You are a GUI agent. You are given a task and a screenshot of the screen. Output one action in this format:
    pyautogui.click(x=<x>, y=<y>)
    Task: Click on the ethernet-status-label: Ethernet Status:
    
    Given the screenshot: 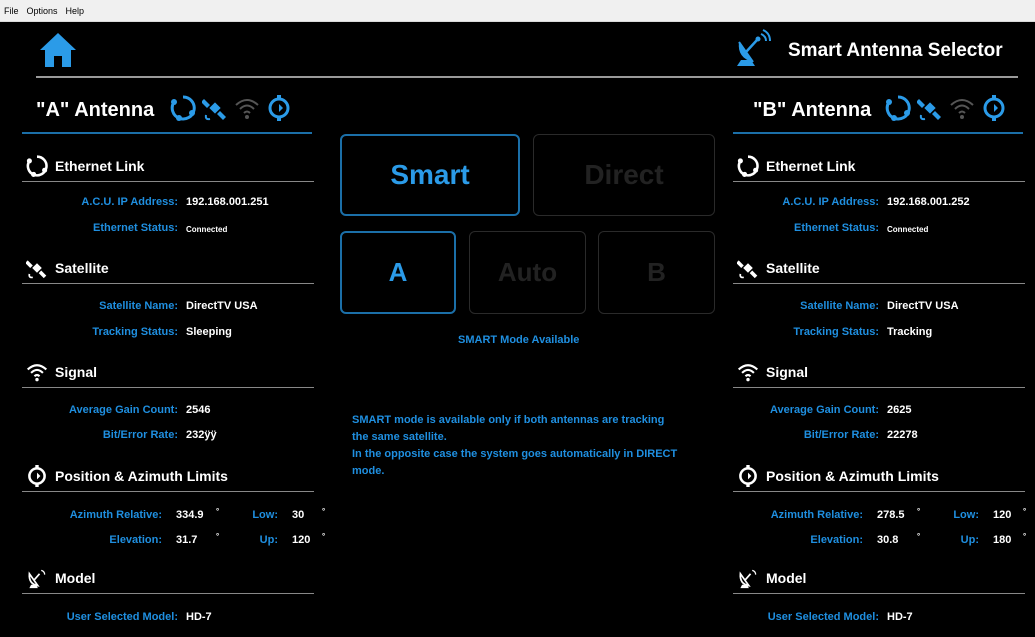 What is the action you would take?
    pyautogui.click(x=135, y=228)
    